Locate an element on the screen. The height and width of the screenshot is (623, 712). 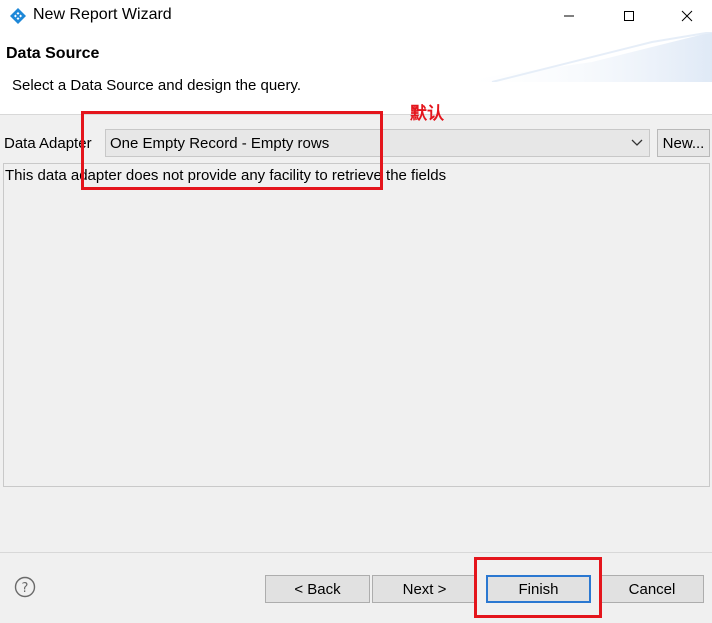
back-button: < Back is located at coordinates (317, 589).